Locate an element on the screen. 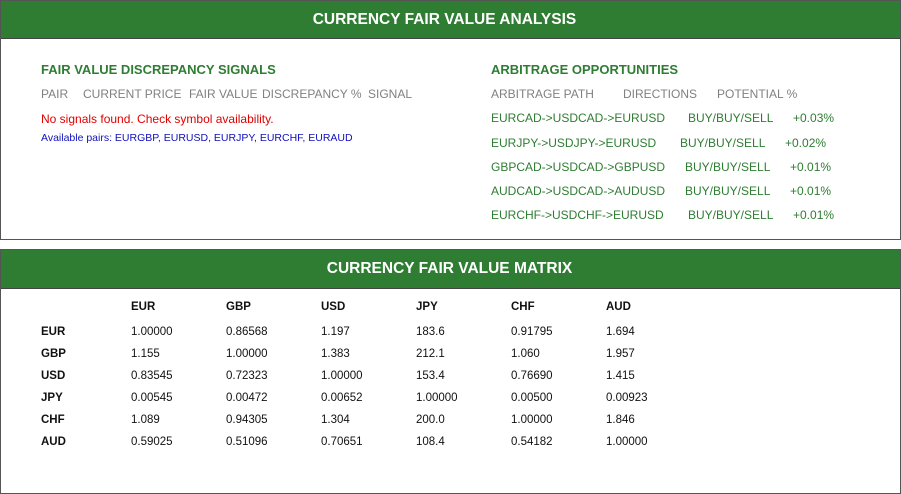  arbitrage-potential: +0.02% is located at coordinates (806, 143).